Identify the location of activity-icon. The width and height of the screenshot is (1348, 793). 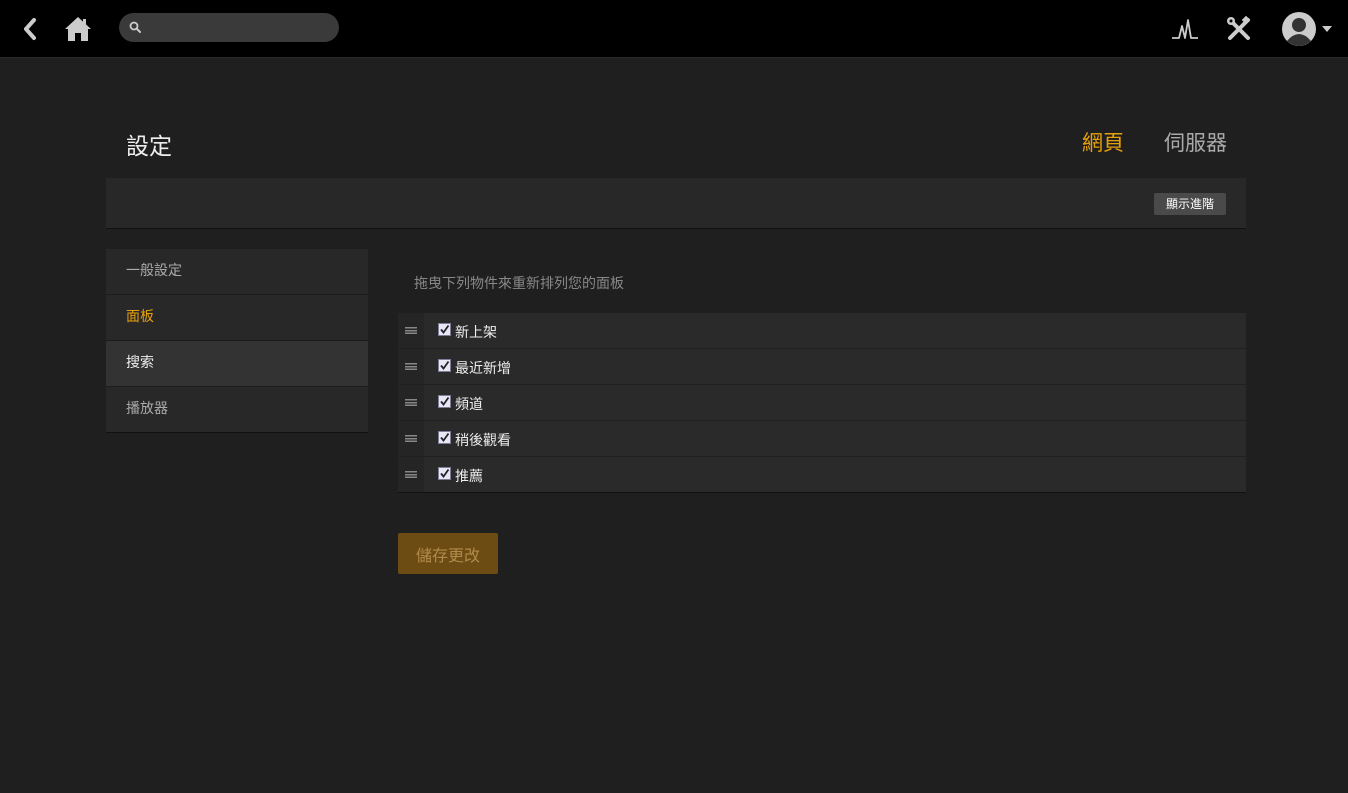
(1185, 28).